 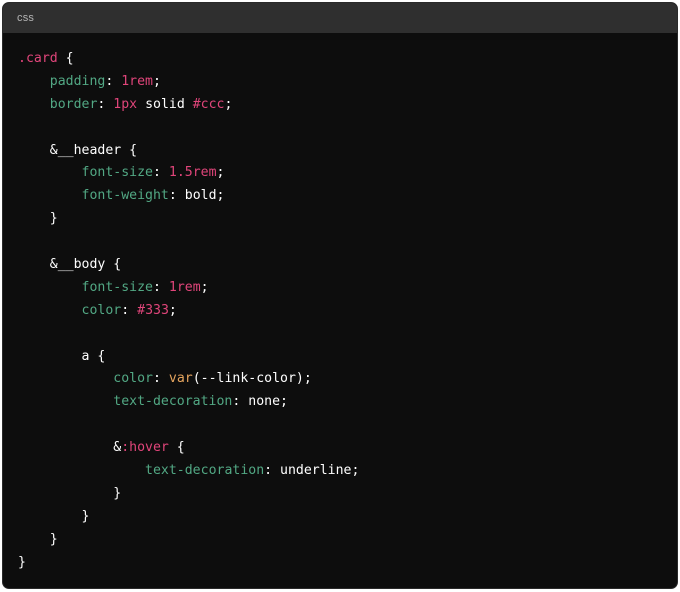 What do you see at coordinates (312, 471) in the screenshot?
I see `code-token: : underline;` at bounding box center [312, 471].